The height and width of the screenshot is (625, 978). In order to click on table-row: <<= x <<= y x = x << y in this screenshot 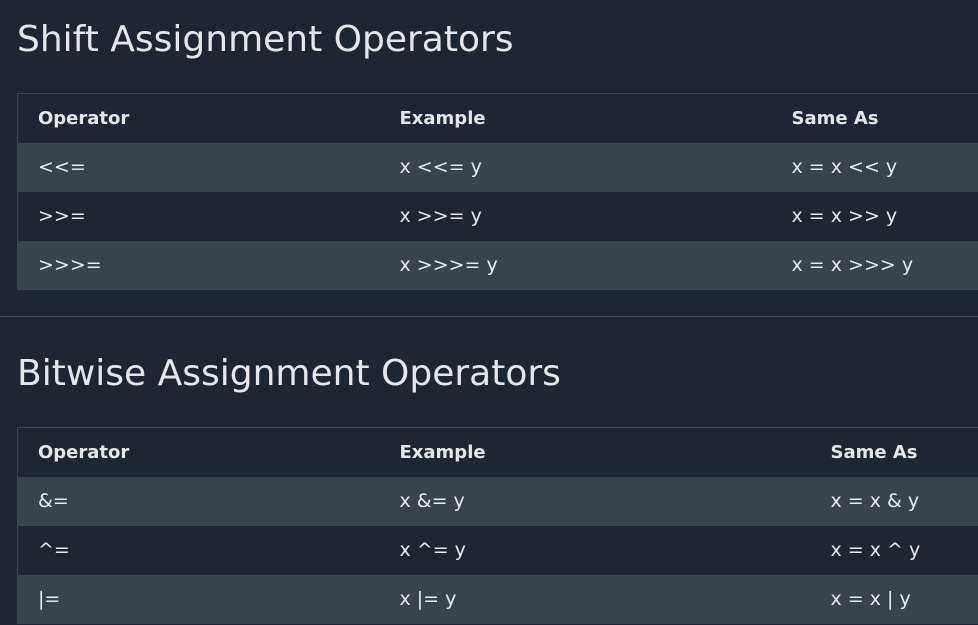, I will do `click(497, 167)`.